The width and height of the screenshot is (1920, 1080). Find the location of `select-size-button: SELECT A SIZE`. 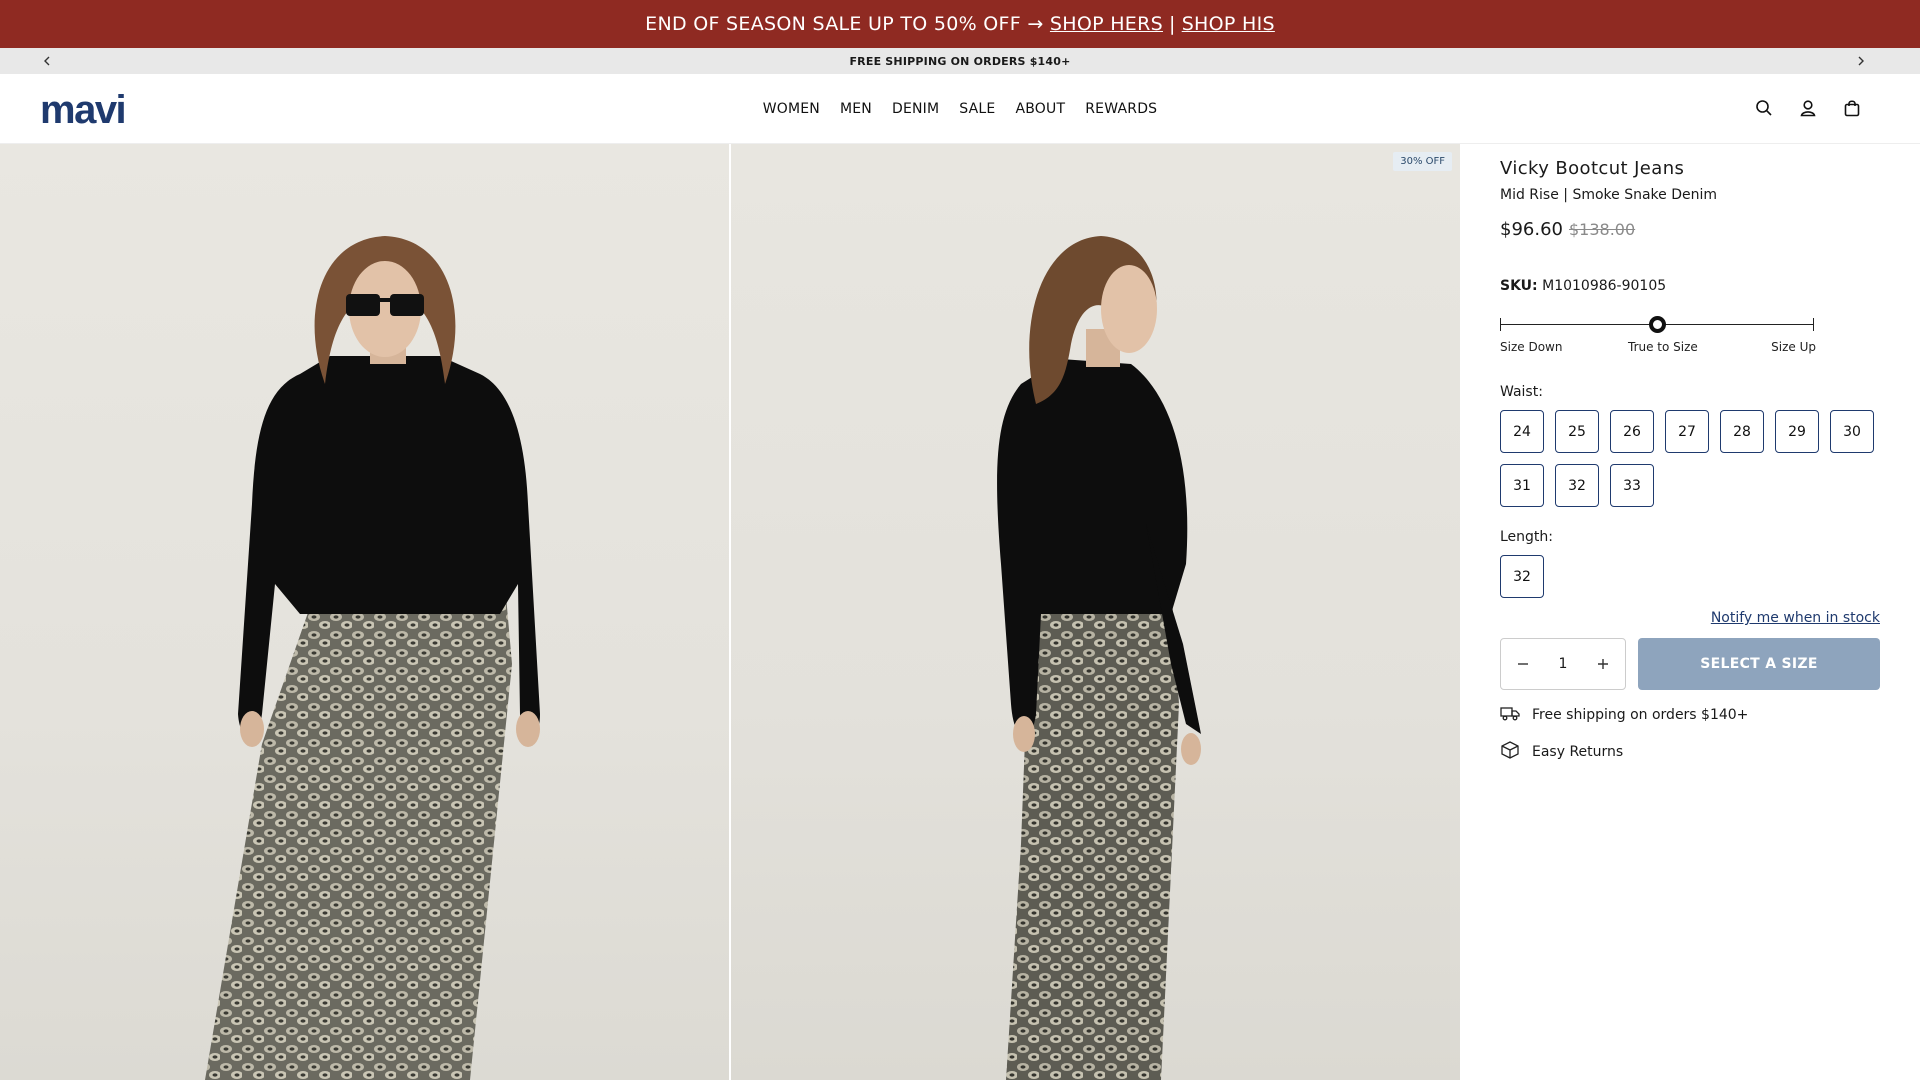

select-size-button: SELECT A SIZE is located at coordinates (1759, 664).